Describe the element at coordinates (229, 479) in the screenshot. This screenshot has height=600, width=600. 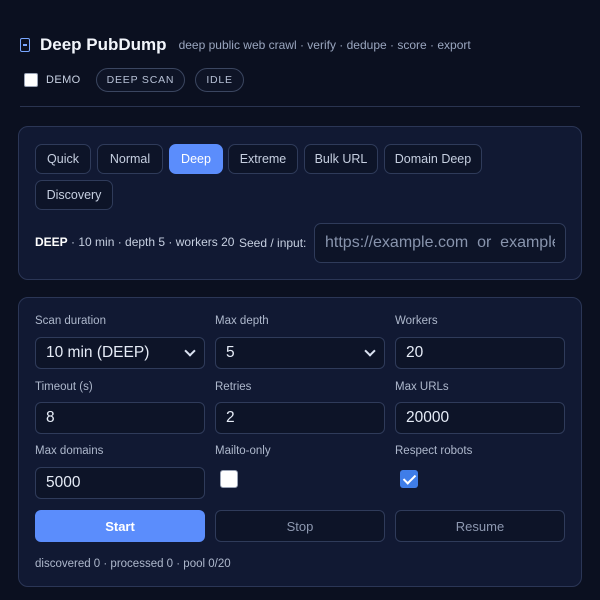
I see `mailto-only-checkbox` at that location.